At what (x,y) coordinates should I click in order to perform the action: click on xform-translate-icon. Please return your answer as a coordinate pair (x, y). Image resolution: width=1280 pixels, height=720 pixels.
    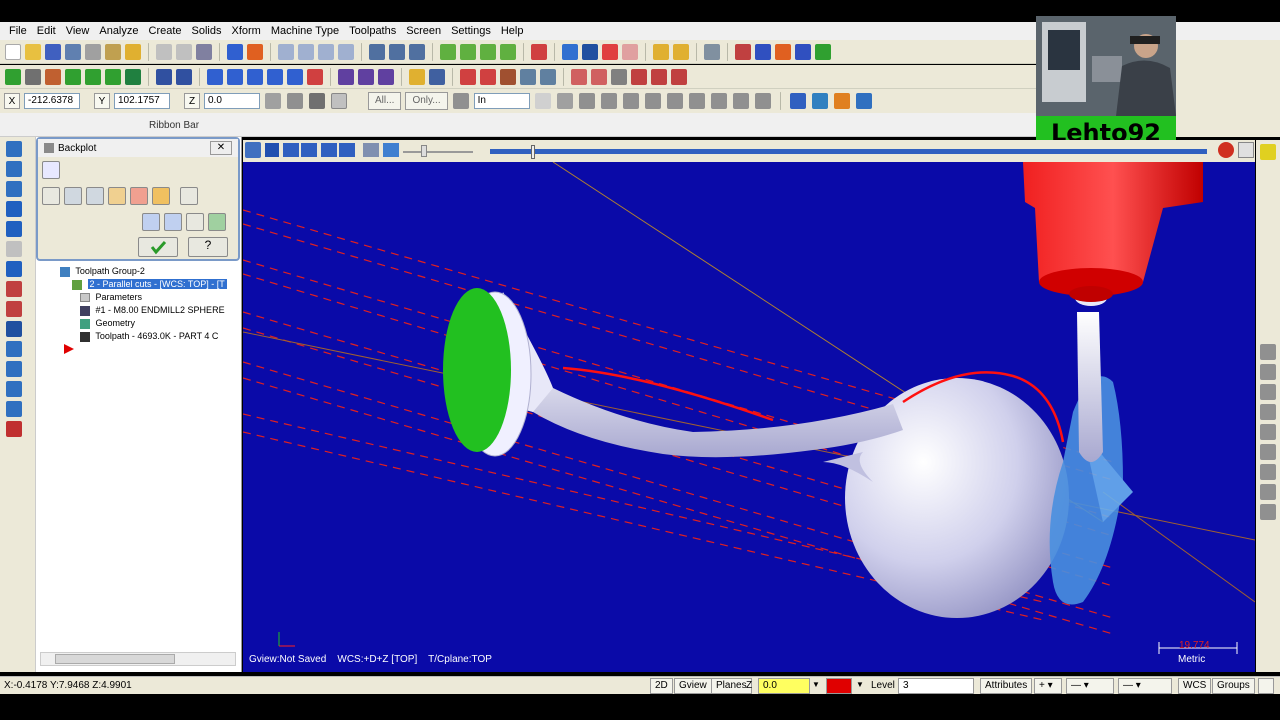
    Looking at the image, I should click on (215, 76).